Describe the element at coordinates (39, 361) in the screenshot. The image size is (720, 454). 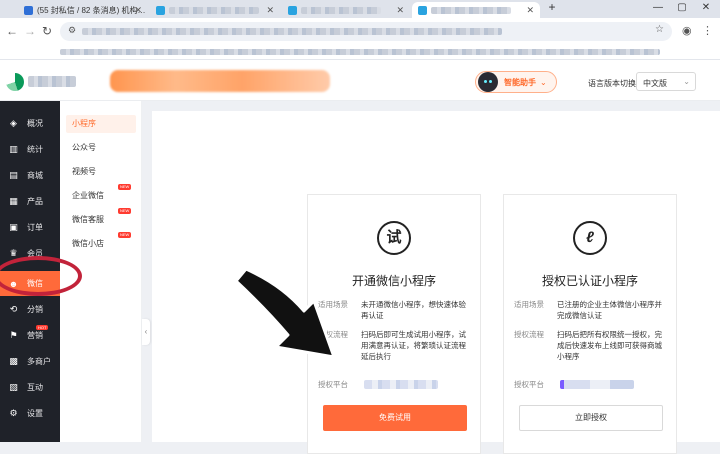
I see `sidebar-item-label: 多商户` at that location.